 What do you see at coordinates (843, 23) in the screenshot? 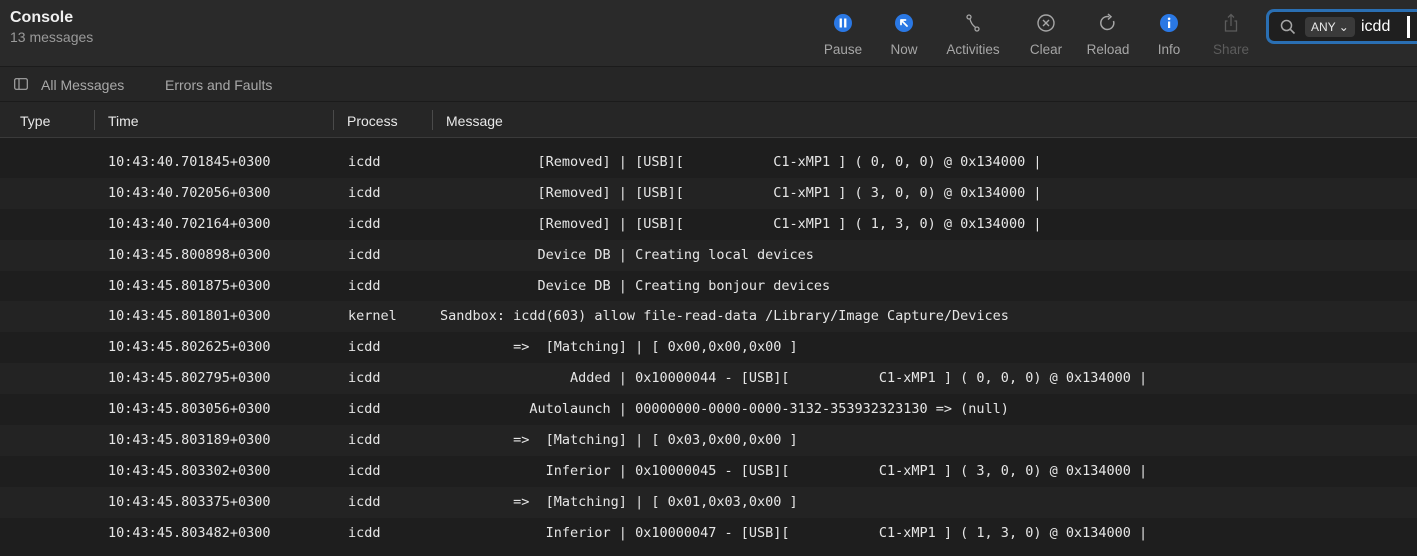
I see `pause-icon` at bounding box center [843, 23].